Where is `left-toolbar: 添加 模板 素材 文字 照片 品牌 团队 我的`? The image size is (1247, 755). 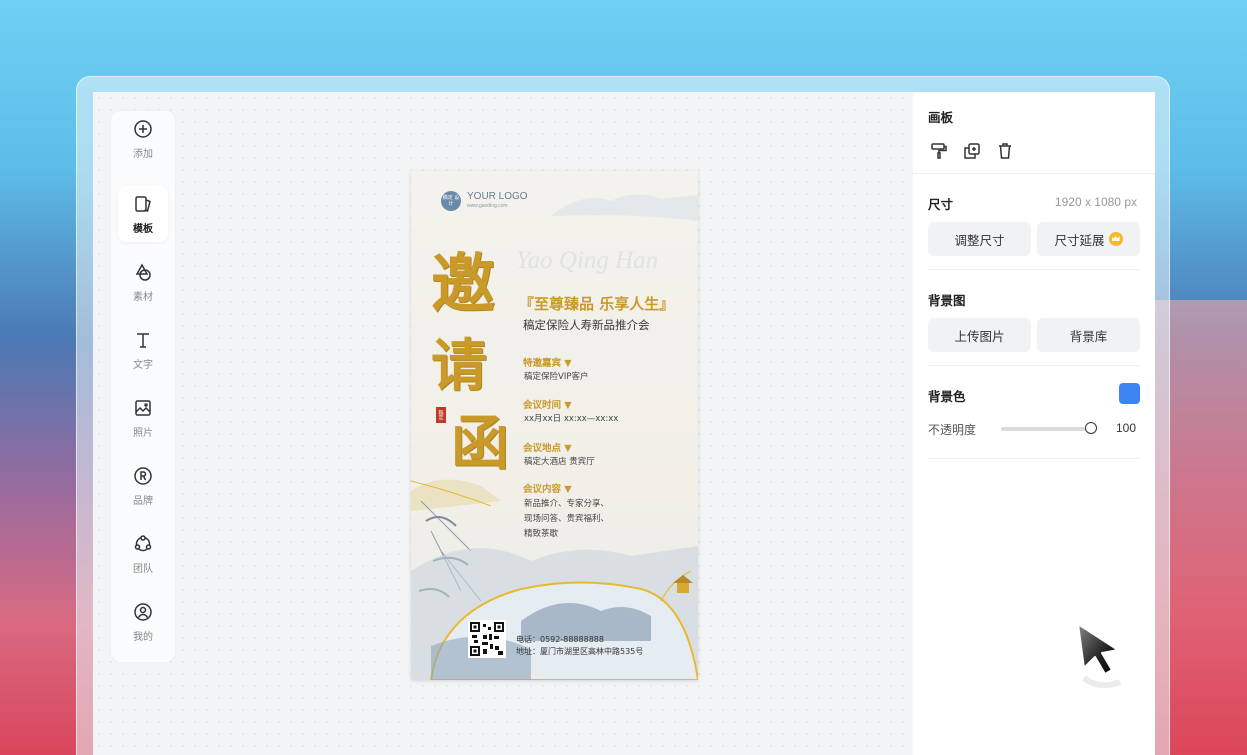 left-toolbar: 添加 模板 素材 文字 照片 品牌 团队 我的 is located at coordinates (143, 386).